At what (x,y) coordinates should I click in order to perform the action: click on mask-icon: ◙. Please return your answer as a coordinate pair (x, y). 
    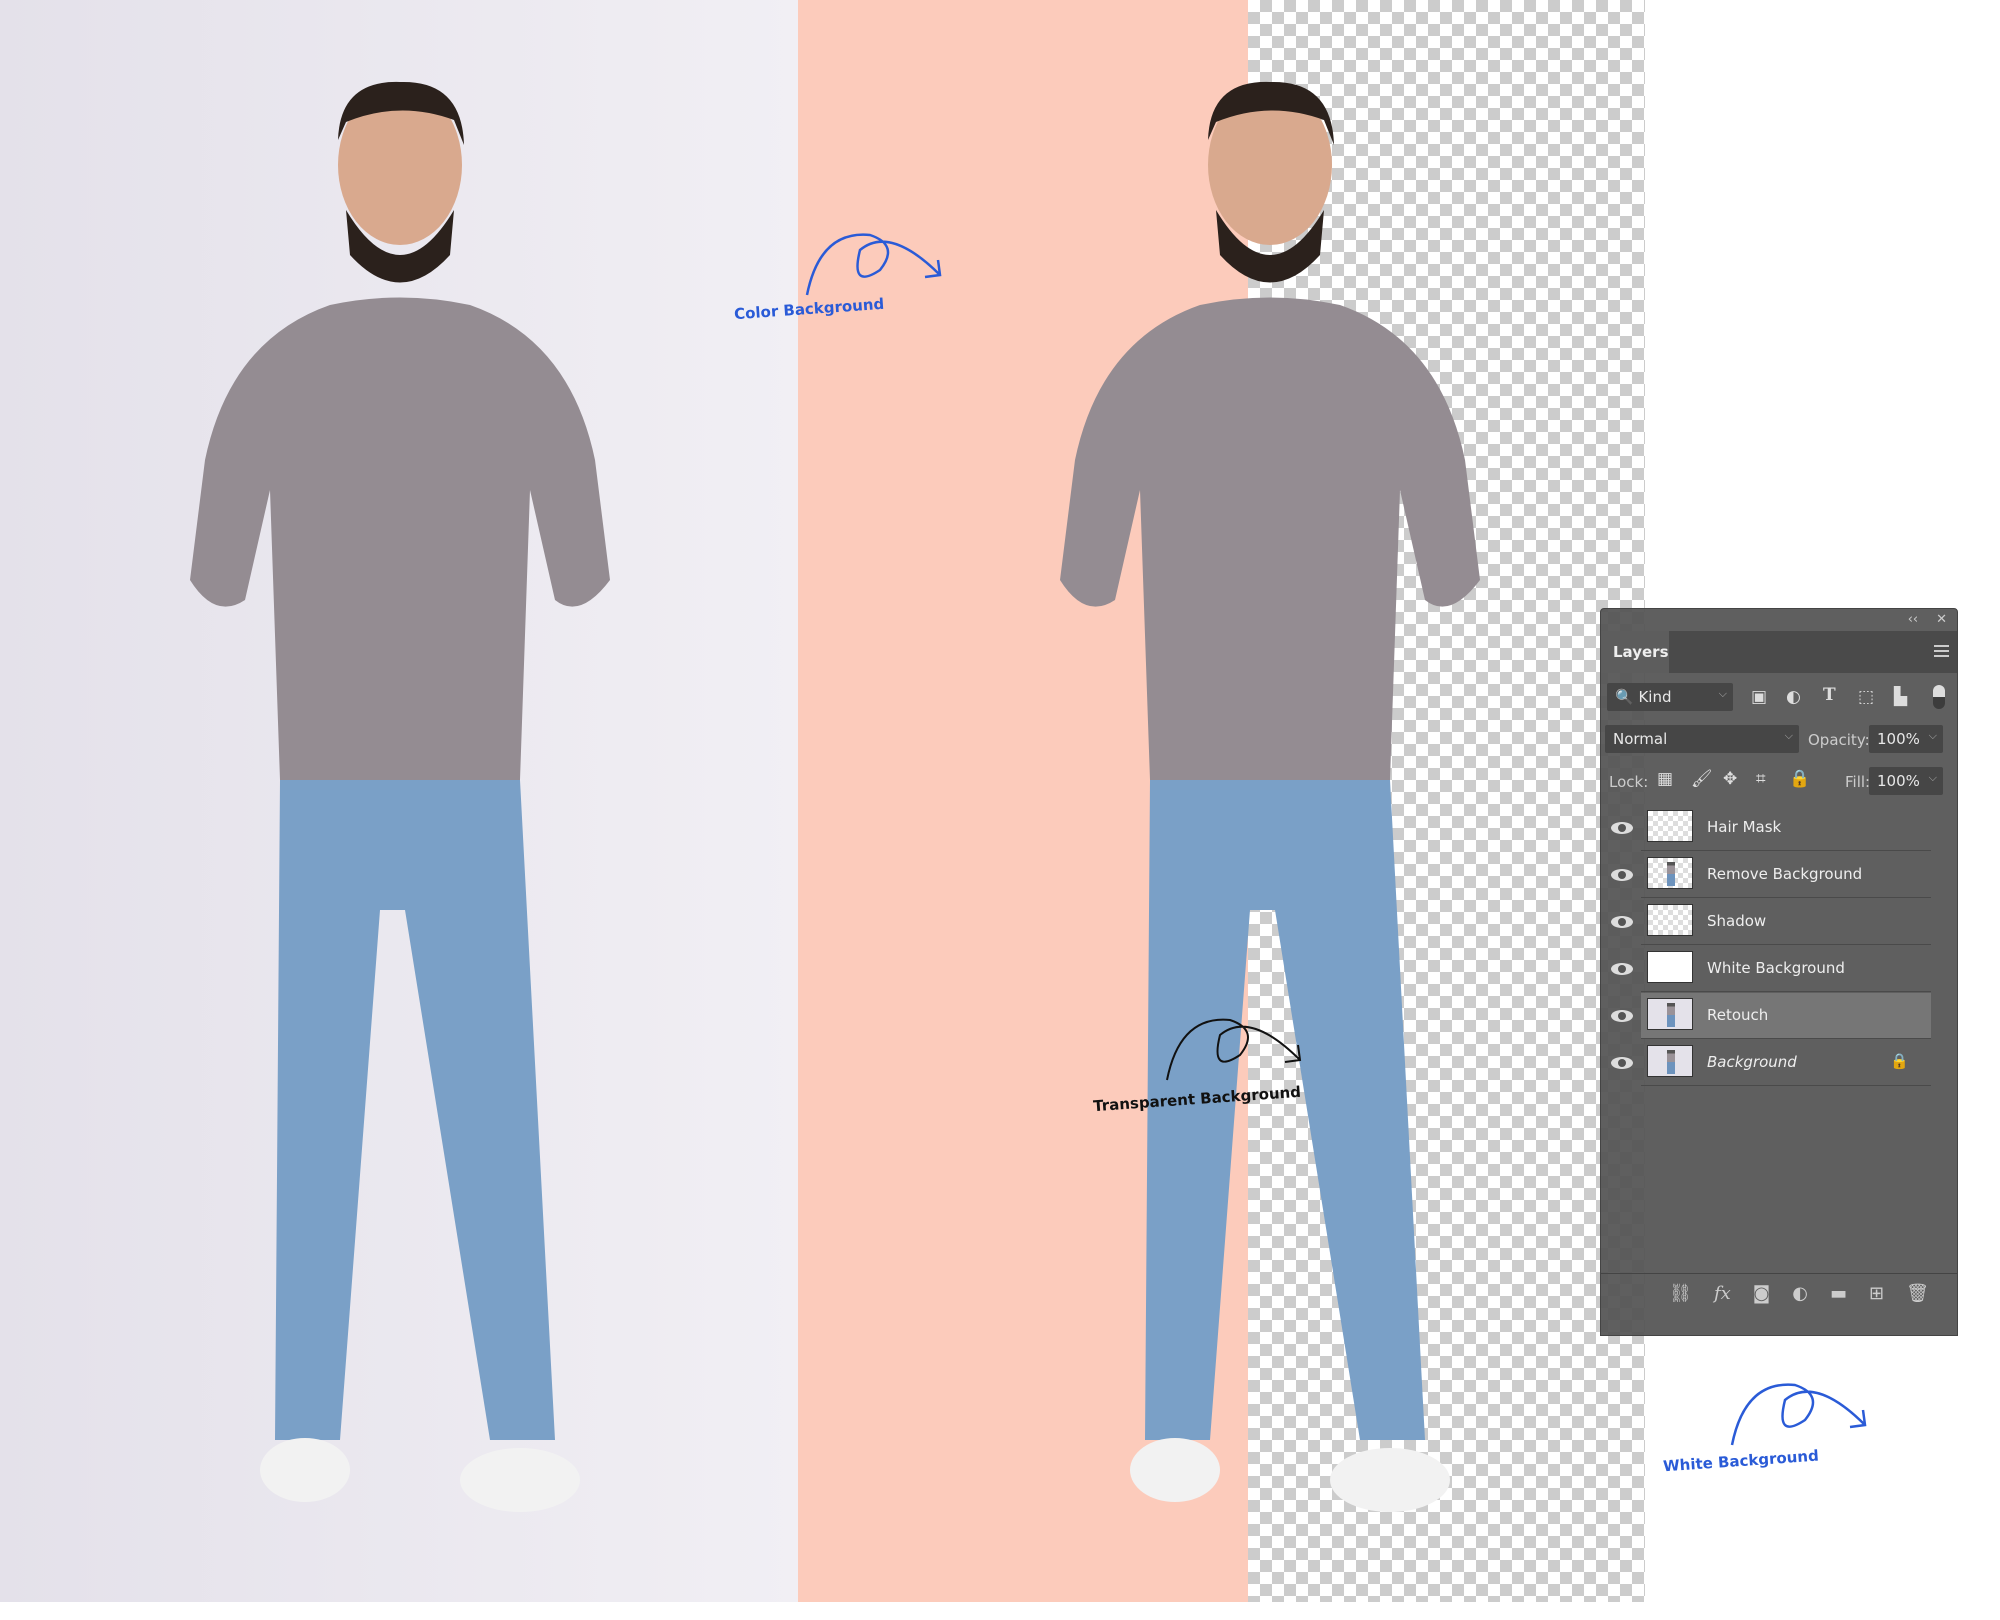
    Looking at the image, I should click on (1761, 1293).